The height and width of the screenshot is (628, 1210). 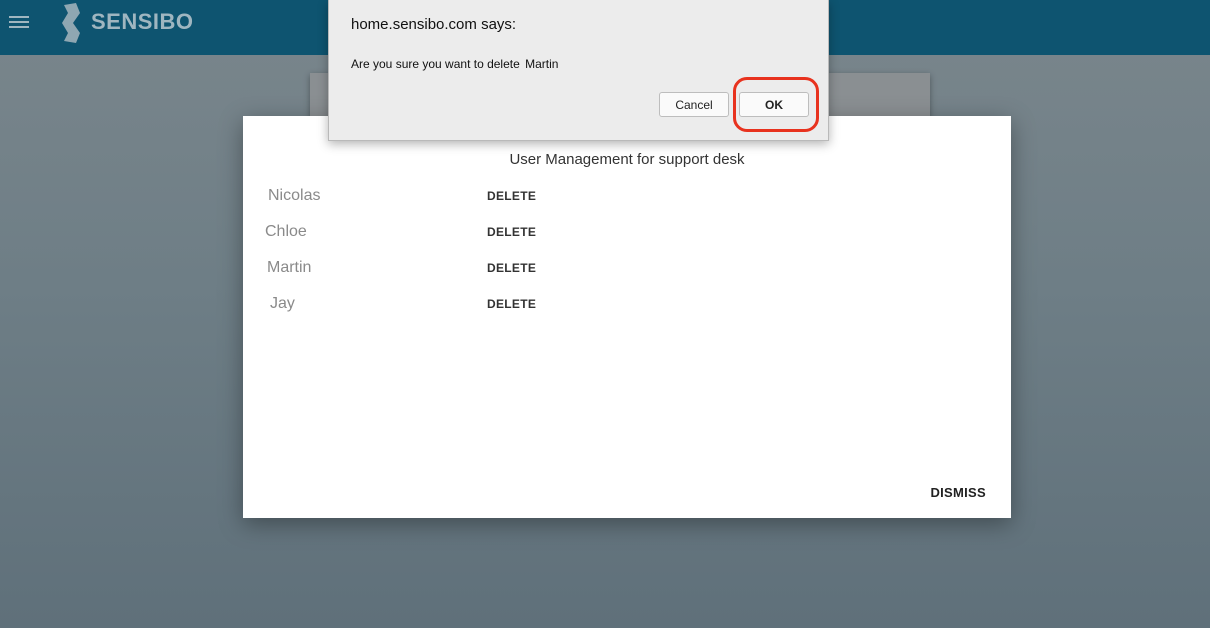 What do you see at coordinates (142, 21) in the screenshot?
I see `brand-logo-text: SENSIBO` at bounding box center [142, 21].